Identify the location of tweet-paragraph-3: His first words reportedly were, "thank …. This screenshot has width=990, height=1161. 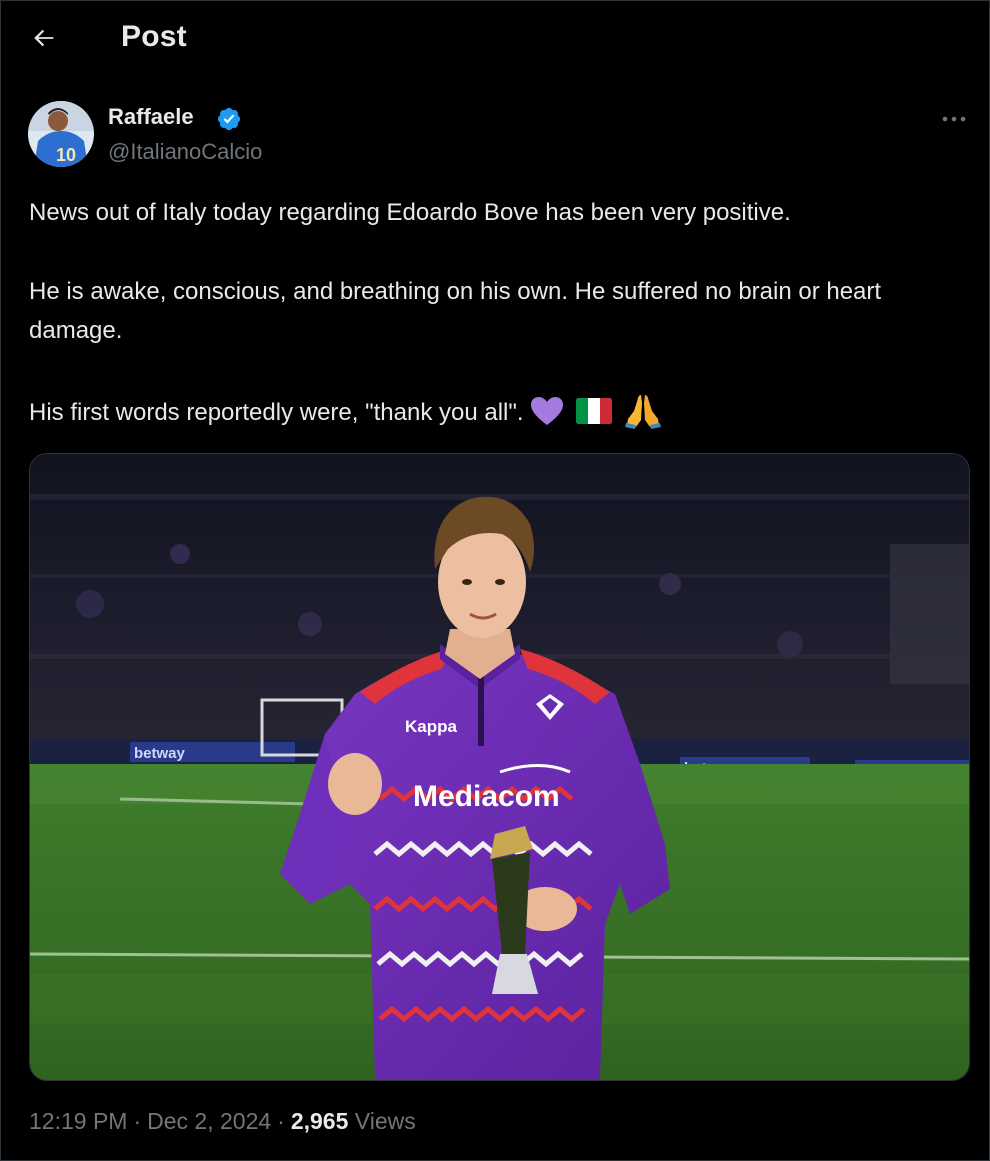
(496, 412).